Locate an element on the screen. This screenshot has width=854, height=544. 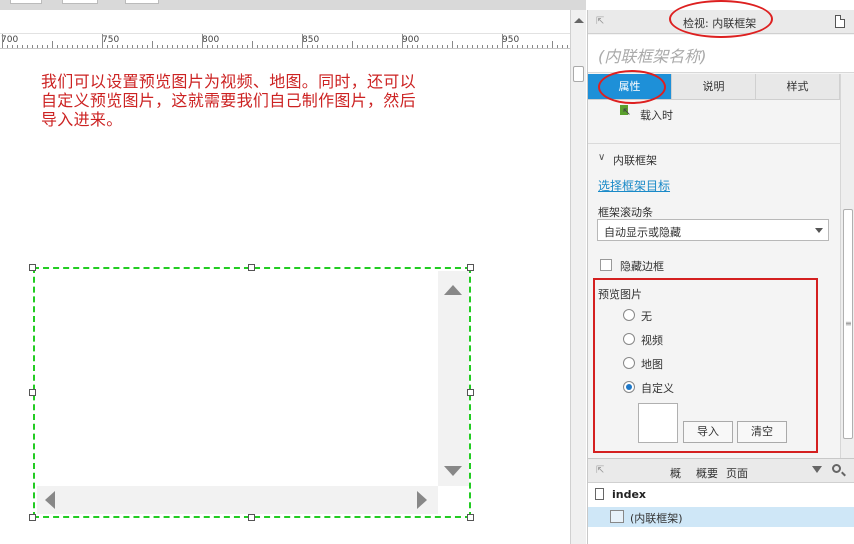
outline-tab: 页面 is located at coordinates (737, 473).